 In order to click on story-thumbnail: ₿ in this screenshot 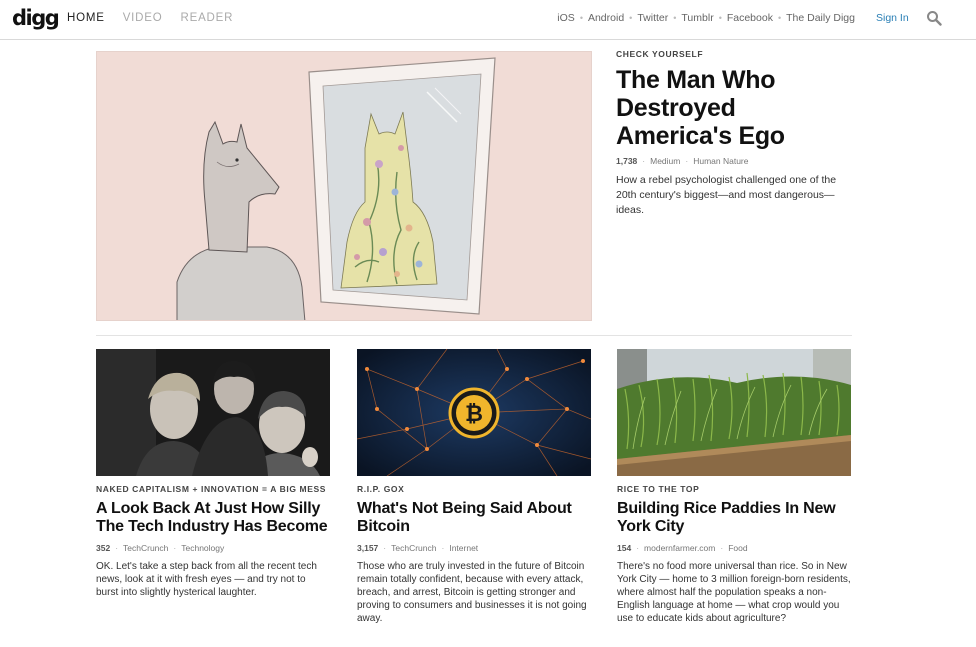, I will do `click(474, 412)`.